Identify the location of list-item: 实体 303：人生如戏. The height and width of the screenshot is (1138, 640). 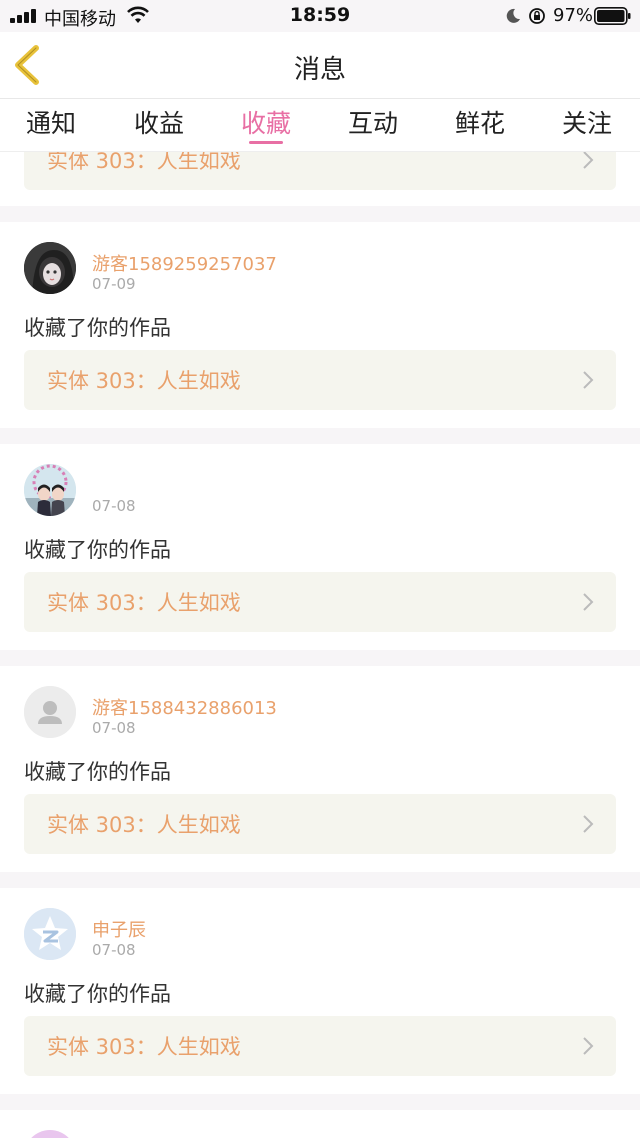
(320, 179).